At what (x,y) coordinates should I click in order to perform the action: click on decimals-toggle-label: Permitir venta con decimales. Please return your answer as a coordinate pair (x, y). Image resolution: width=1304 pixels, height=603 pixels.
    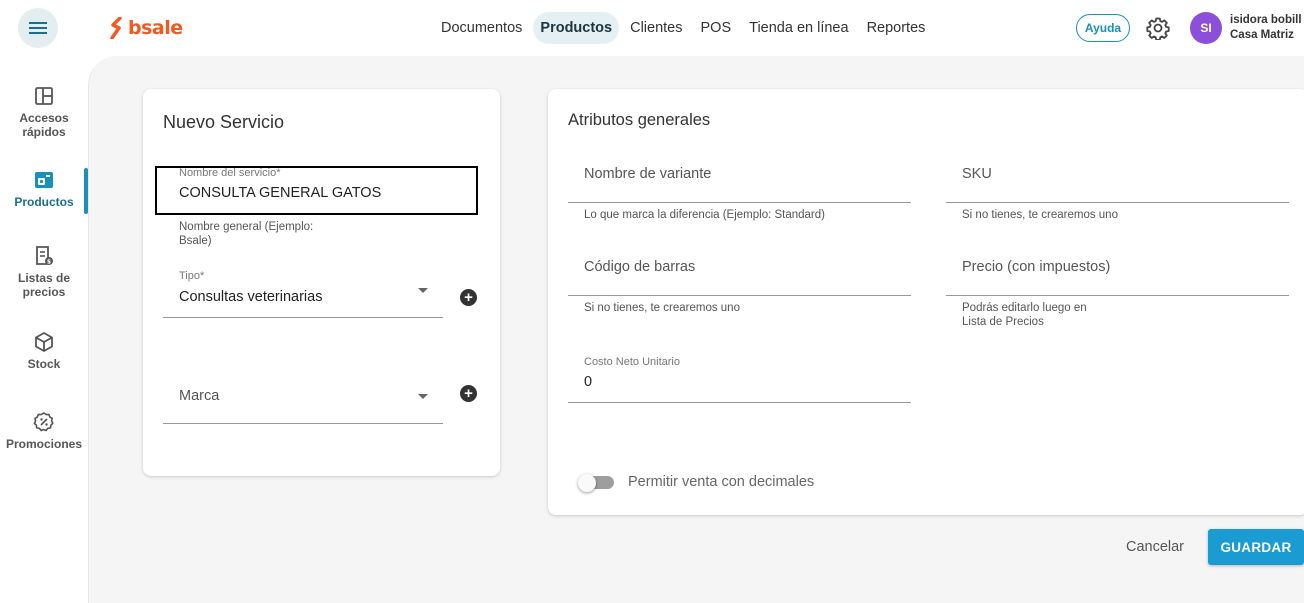
    Looking at the image, I should click on (721, 482).